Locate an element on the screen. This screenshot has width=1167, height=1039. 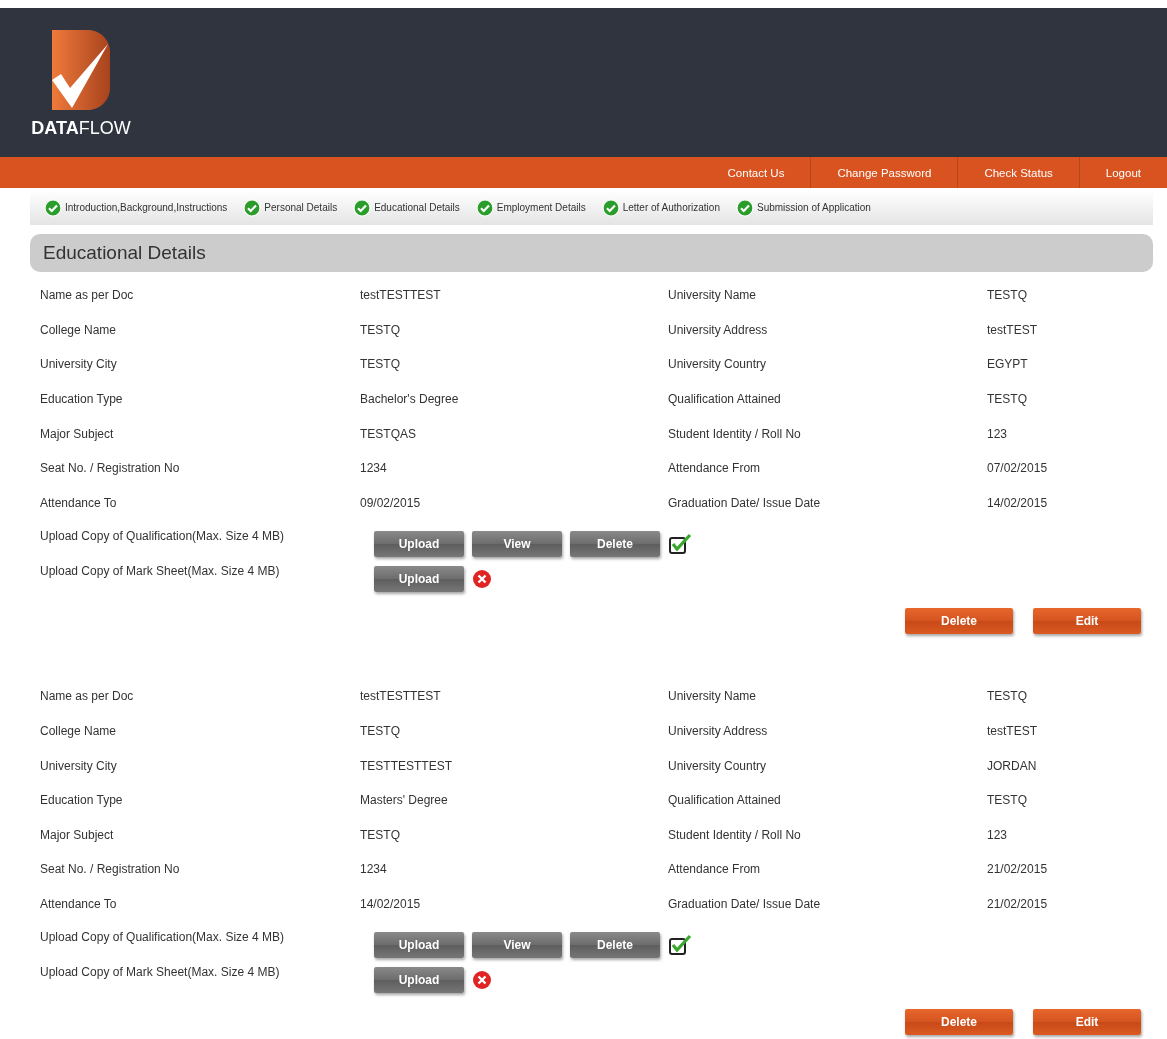
nav-link: Contact Us is located at coordinates (756, 172).